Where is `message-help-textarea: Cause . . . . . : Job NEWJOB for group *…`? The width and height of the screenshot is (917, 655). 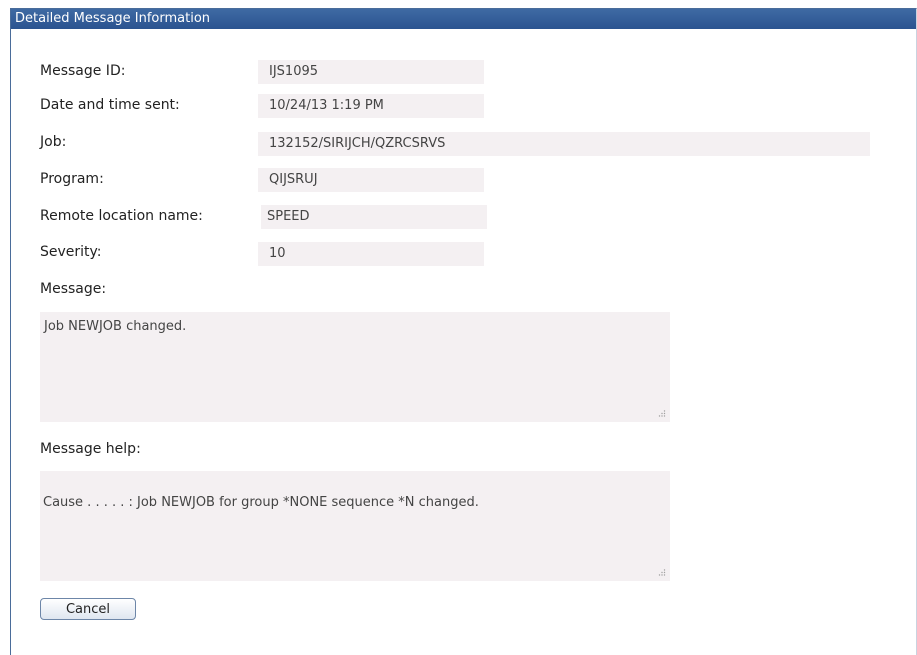 message-help-textarea: Cause . . . . . : Job NEWJOB for group *… is located at coordinates (355, 526).